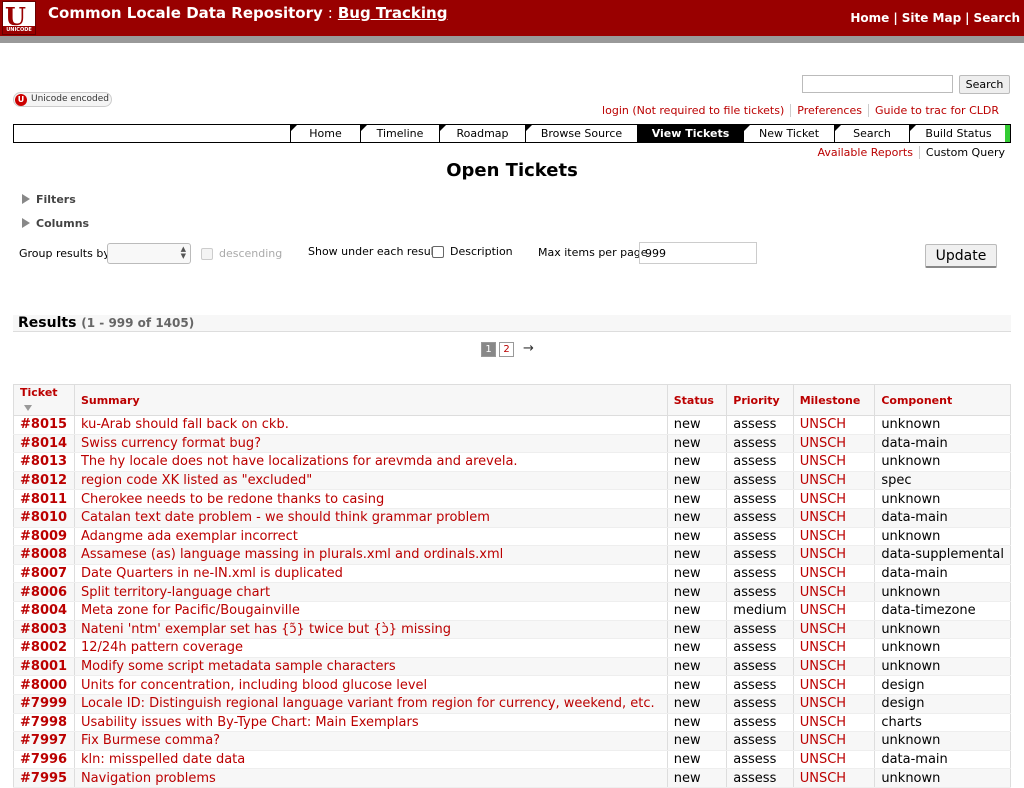  I want to click on ticket-id-link: #8003, so click(43, 629).